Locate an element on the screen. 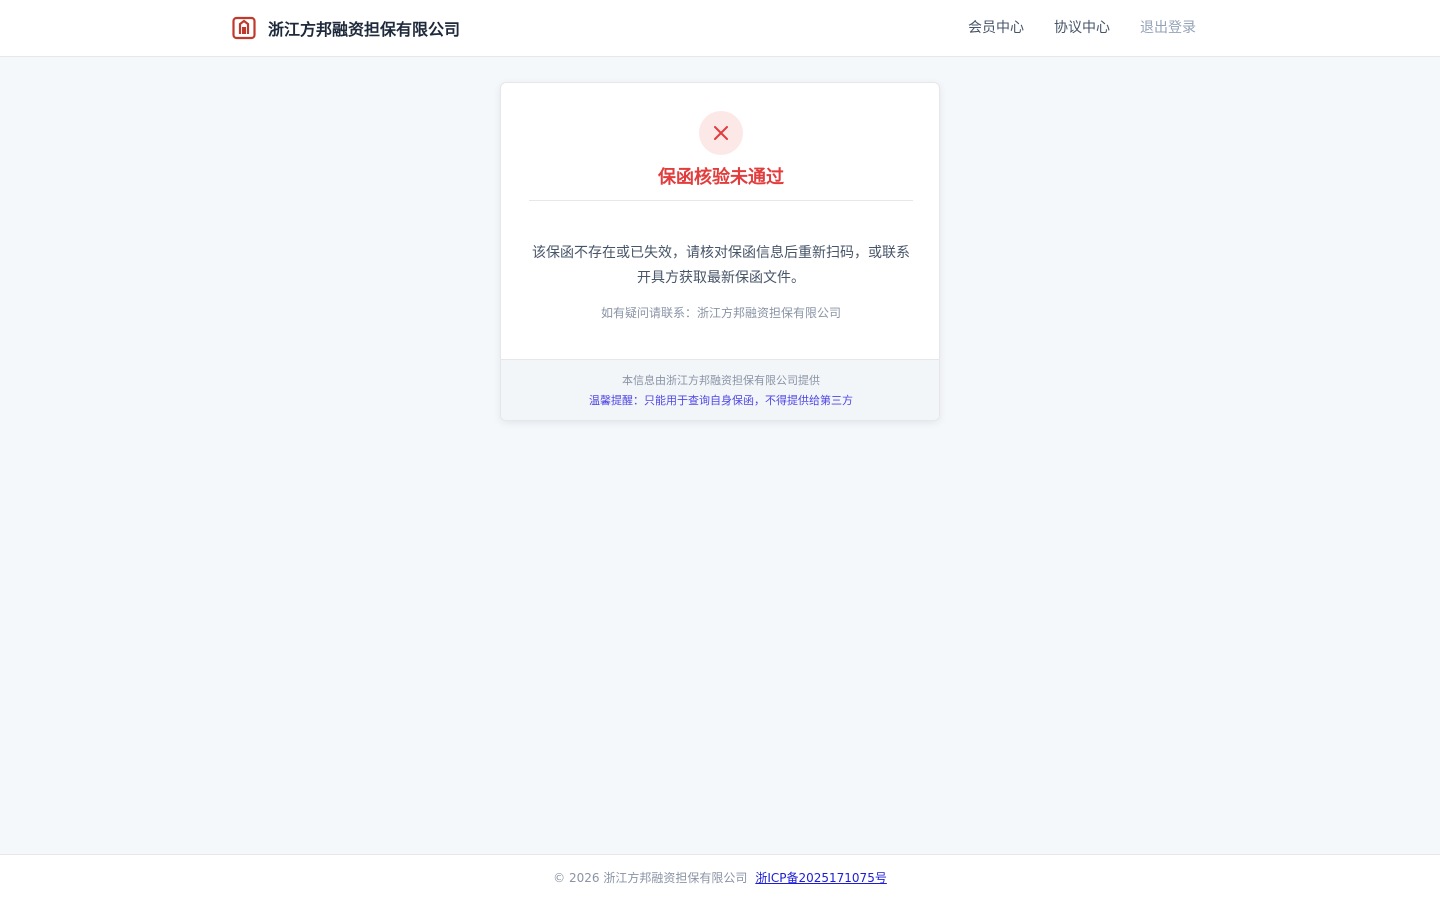 The width and height of the screenshot is (1440, 900). gate-logo-icon is located at coordinates (244, 28).